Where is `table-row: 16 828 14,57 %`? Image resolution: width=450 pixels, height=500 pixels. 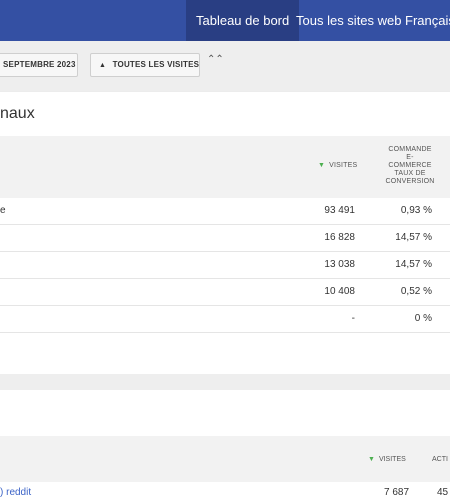
table-row: 16 828 14,57 % is located at coordinates (225, 238).